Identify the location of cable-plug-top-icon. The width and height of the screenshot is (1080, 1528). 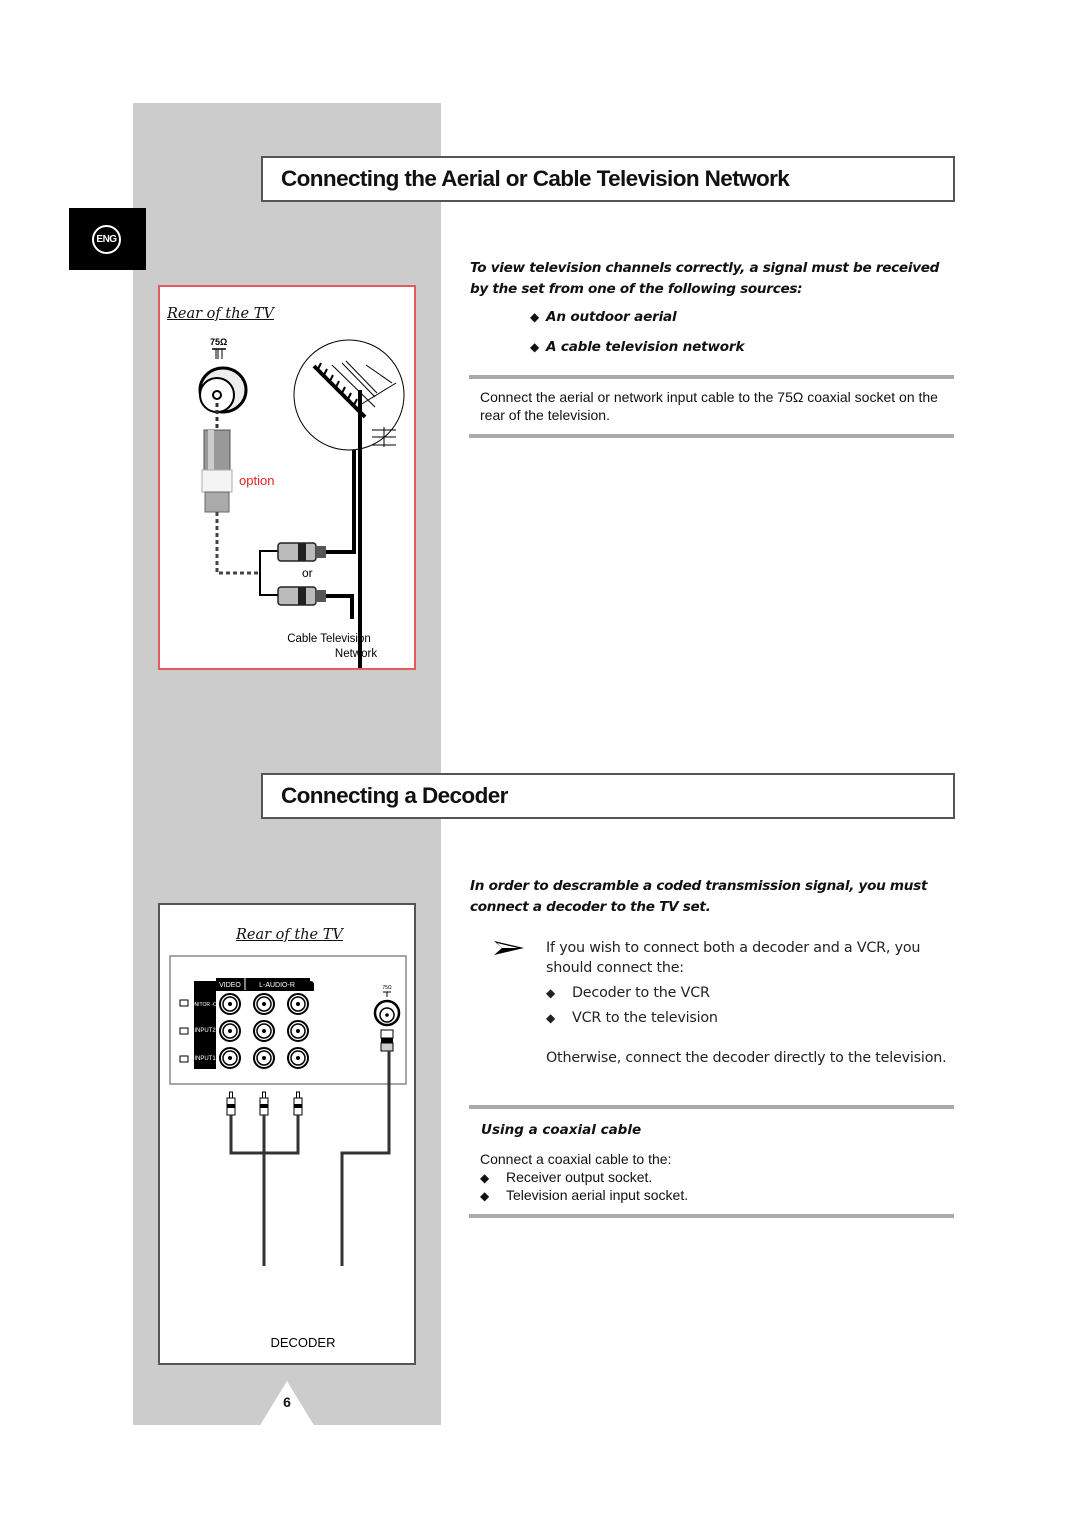
(301, 552).